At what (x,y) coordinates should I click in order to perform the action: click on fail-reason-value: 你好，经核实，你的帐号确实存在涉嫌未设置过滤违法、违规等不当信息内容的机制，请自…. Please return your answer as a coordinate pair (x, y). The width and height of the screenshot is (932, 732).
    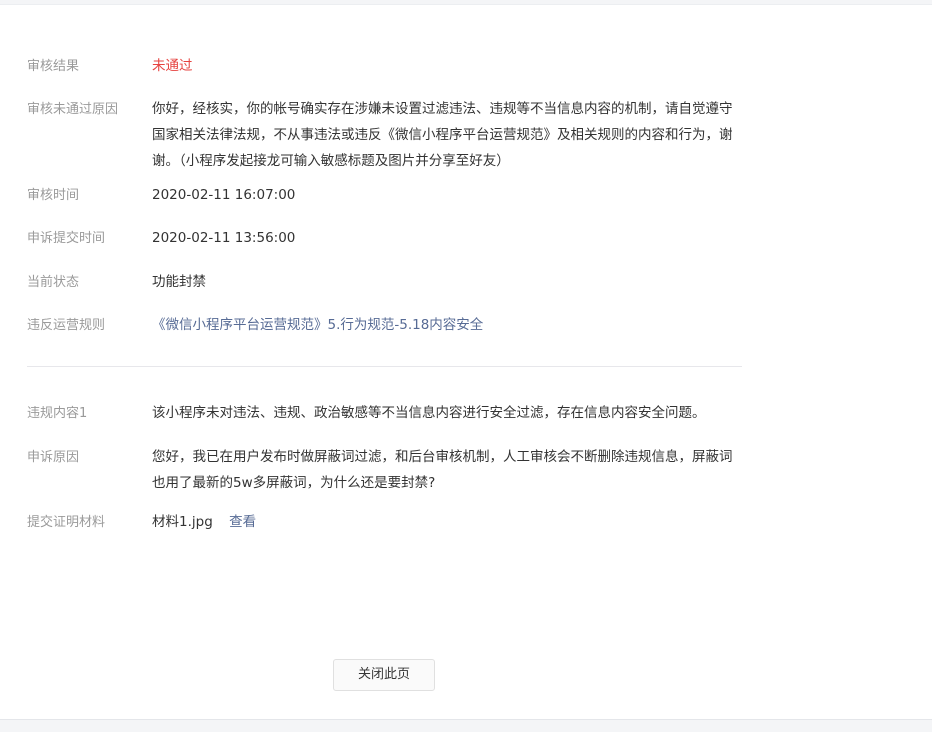
    Looking at the image, I should click on (442, 135).